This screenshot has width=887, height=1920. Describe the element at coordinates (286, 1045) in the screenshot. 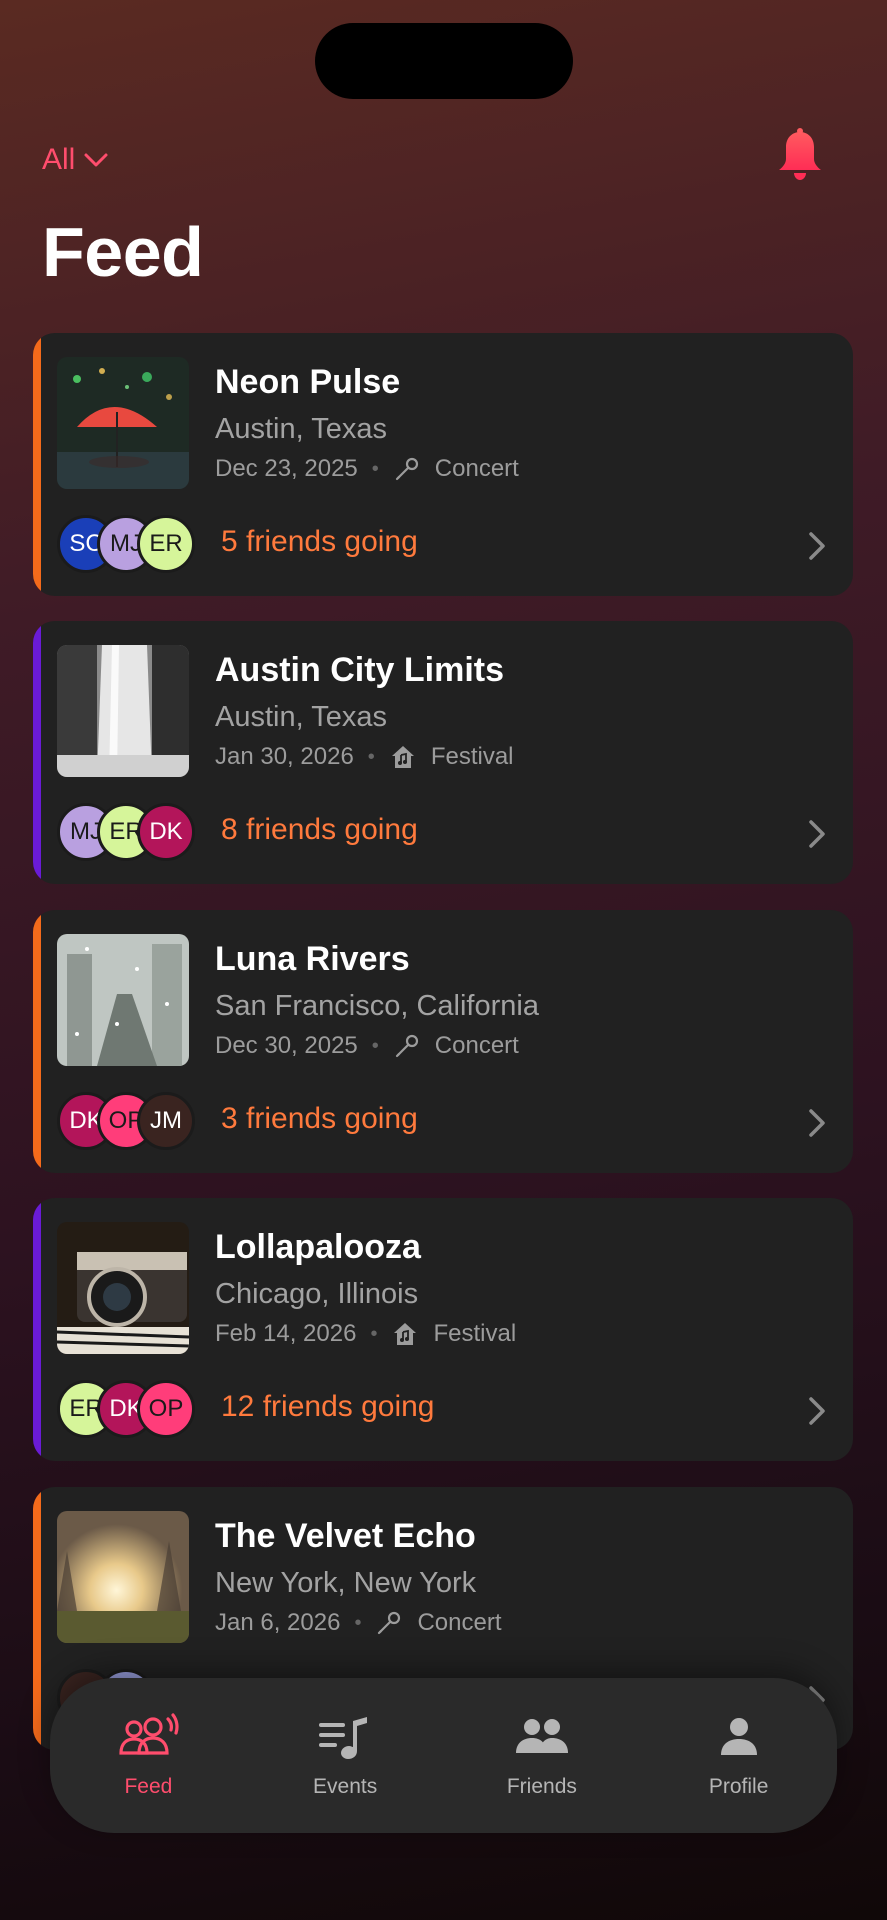

I see `event-date: Dec 30, 2025` at that location.